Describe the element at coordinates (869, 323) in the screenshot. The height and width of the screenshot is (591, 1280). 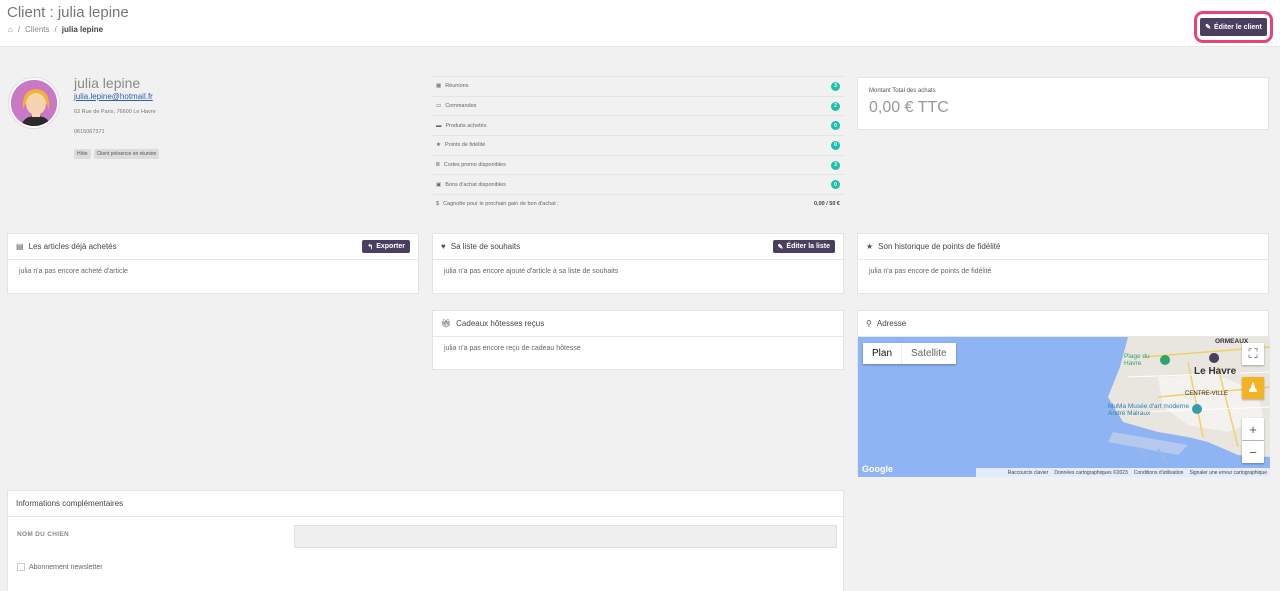
I see `map-marker-icon: ⚲` at that location.